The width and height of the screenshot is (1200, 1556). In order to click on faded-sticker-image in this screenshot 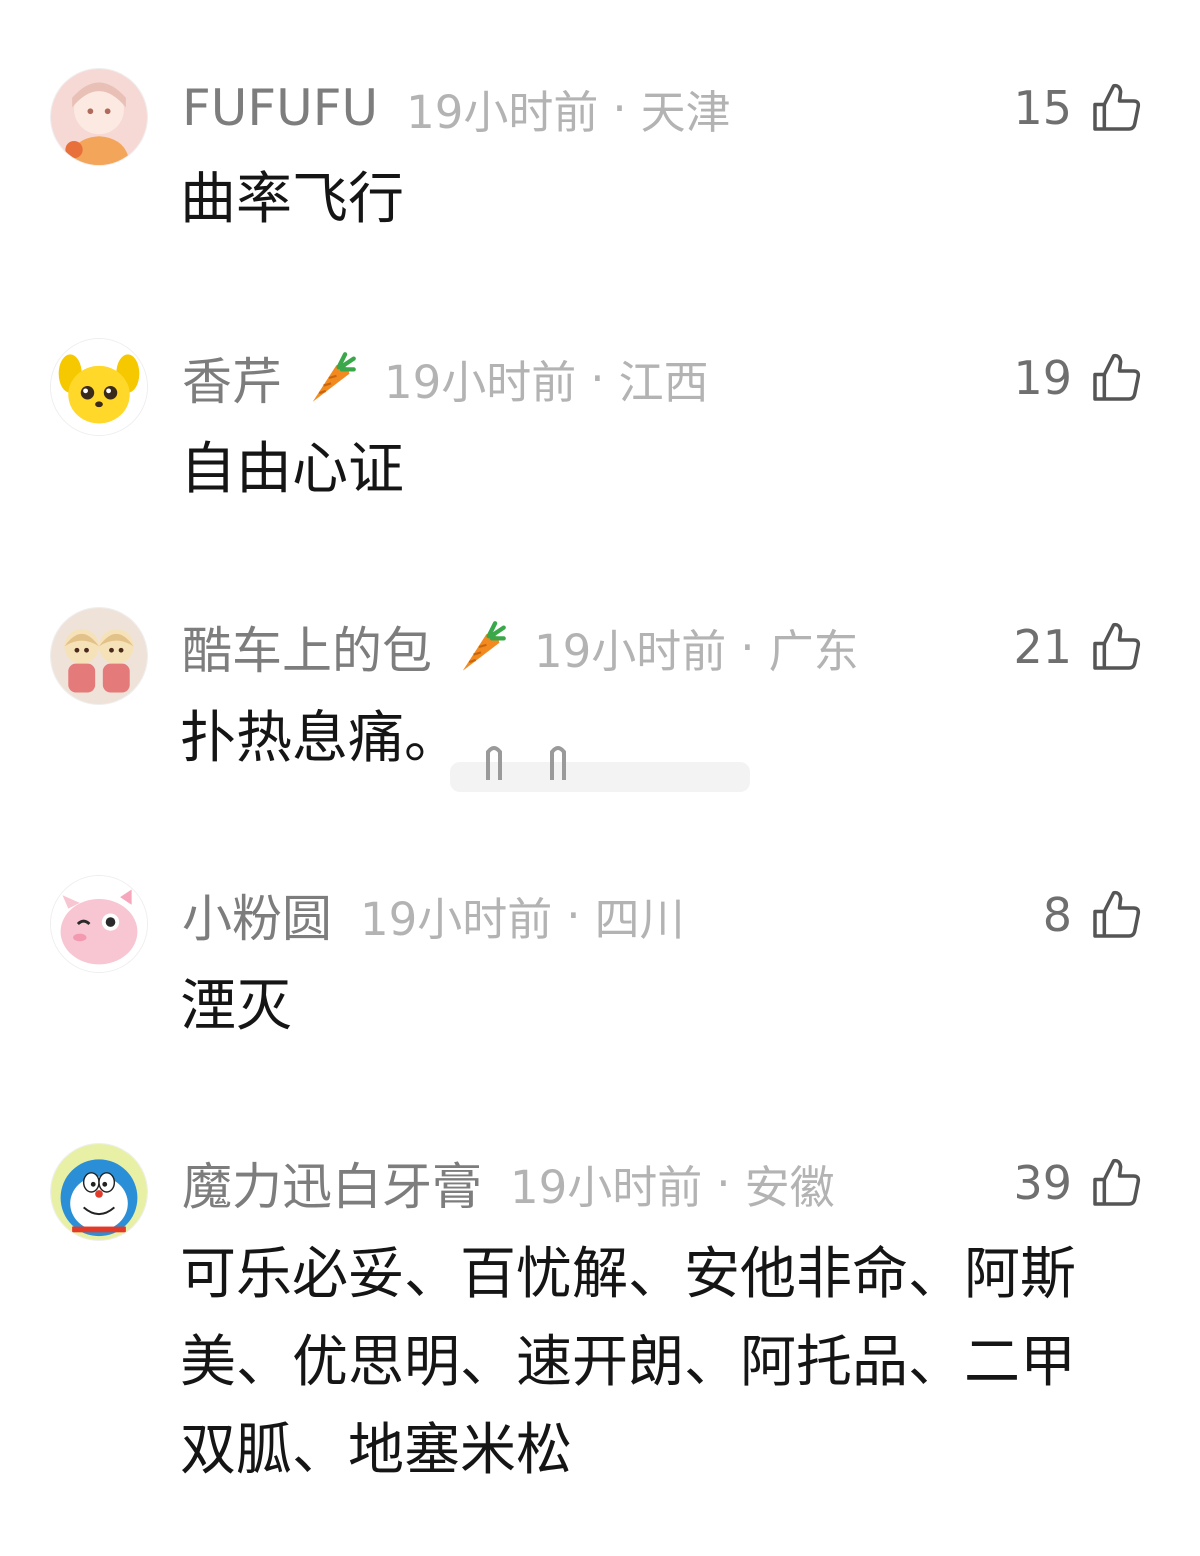, I will do `click(600, 769)`.